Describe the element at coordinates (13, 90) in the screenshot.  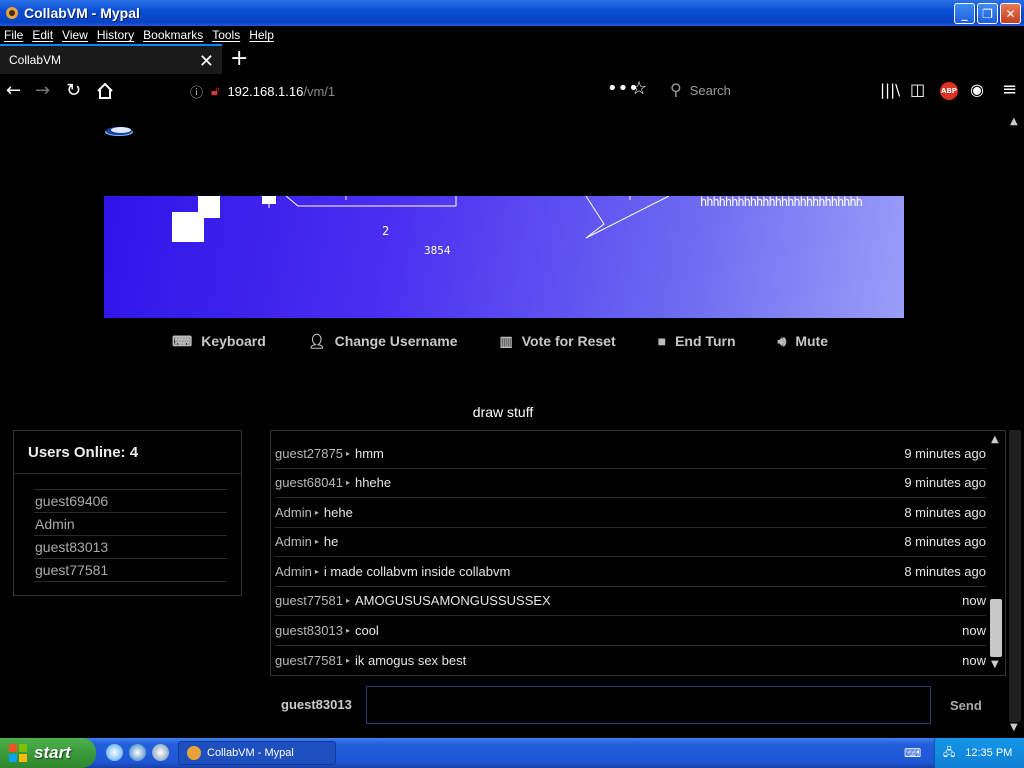
I see `back-icon: ←` at that location.